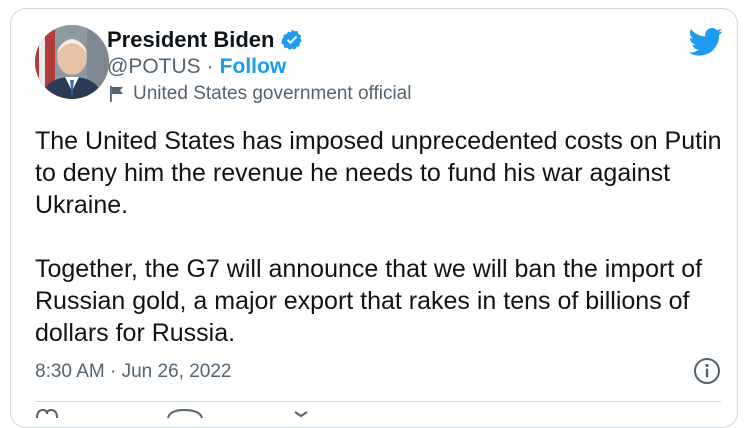 The width and height of the screenshot is (750, 428). Describe the element at coordinates (272, 93) in the screenshot. I see `government-label-text: United States government official` at that location.